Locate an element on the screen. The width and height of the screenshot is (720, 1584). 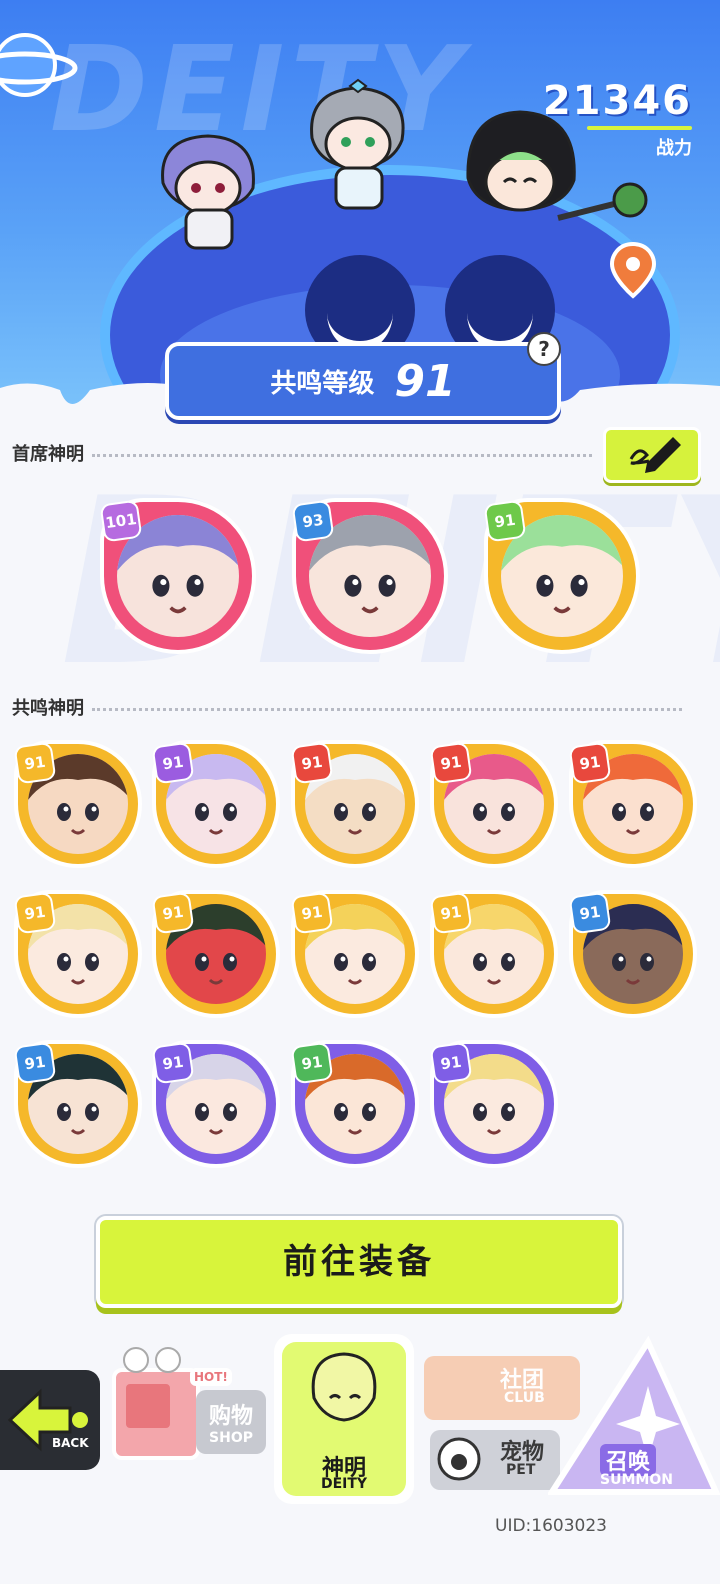
deity-label-en: DEITY is located at coordinates (344, 1484).